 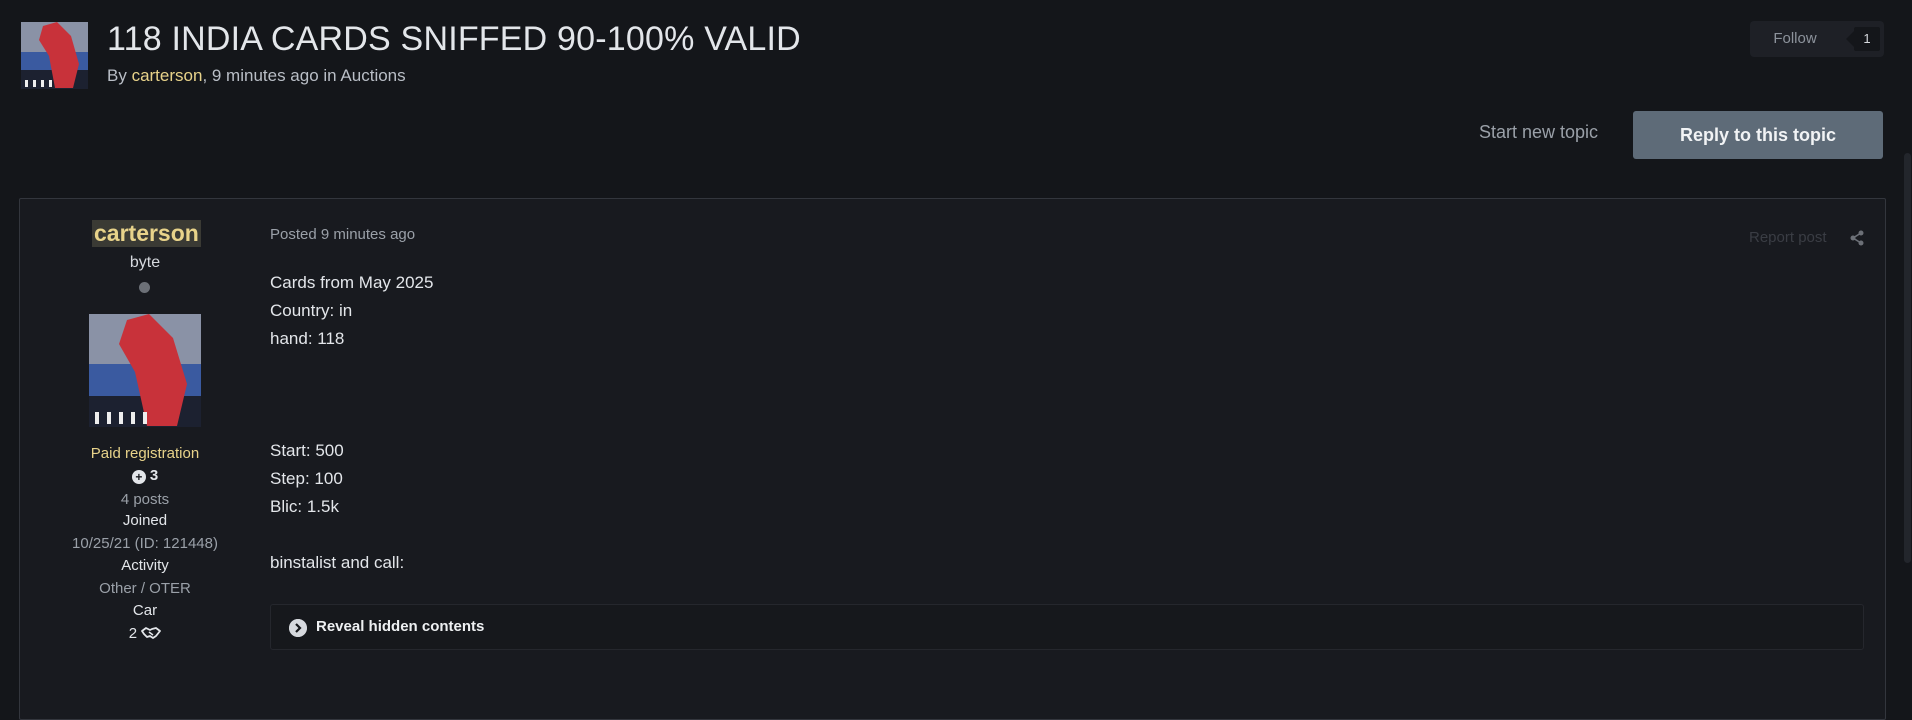 What do you see at coordinates (145, 262) in the screenshot?
I see `author-rank: byte` at bounding box center [145, 262].